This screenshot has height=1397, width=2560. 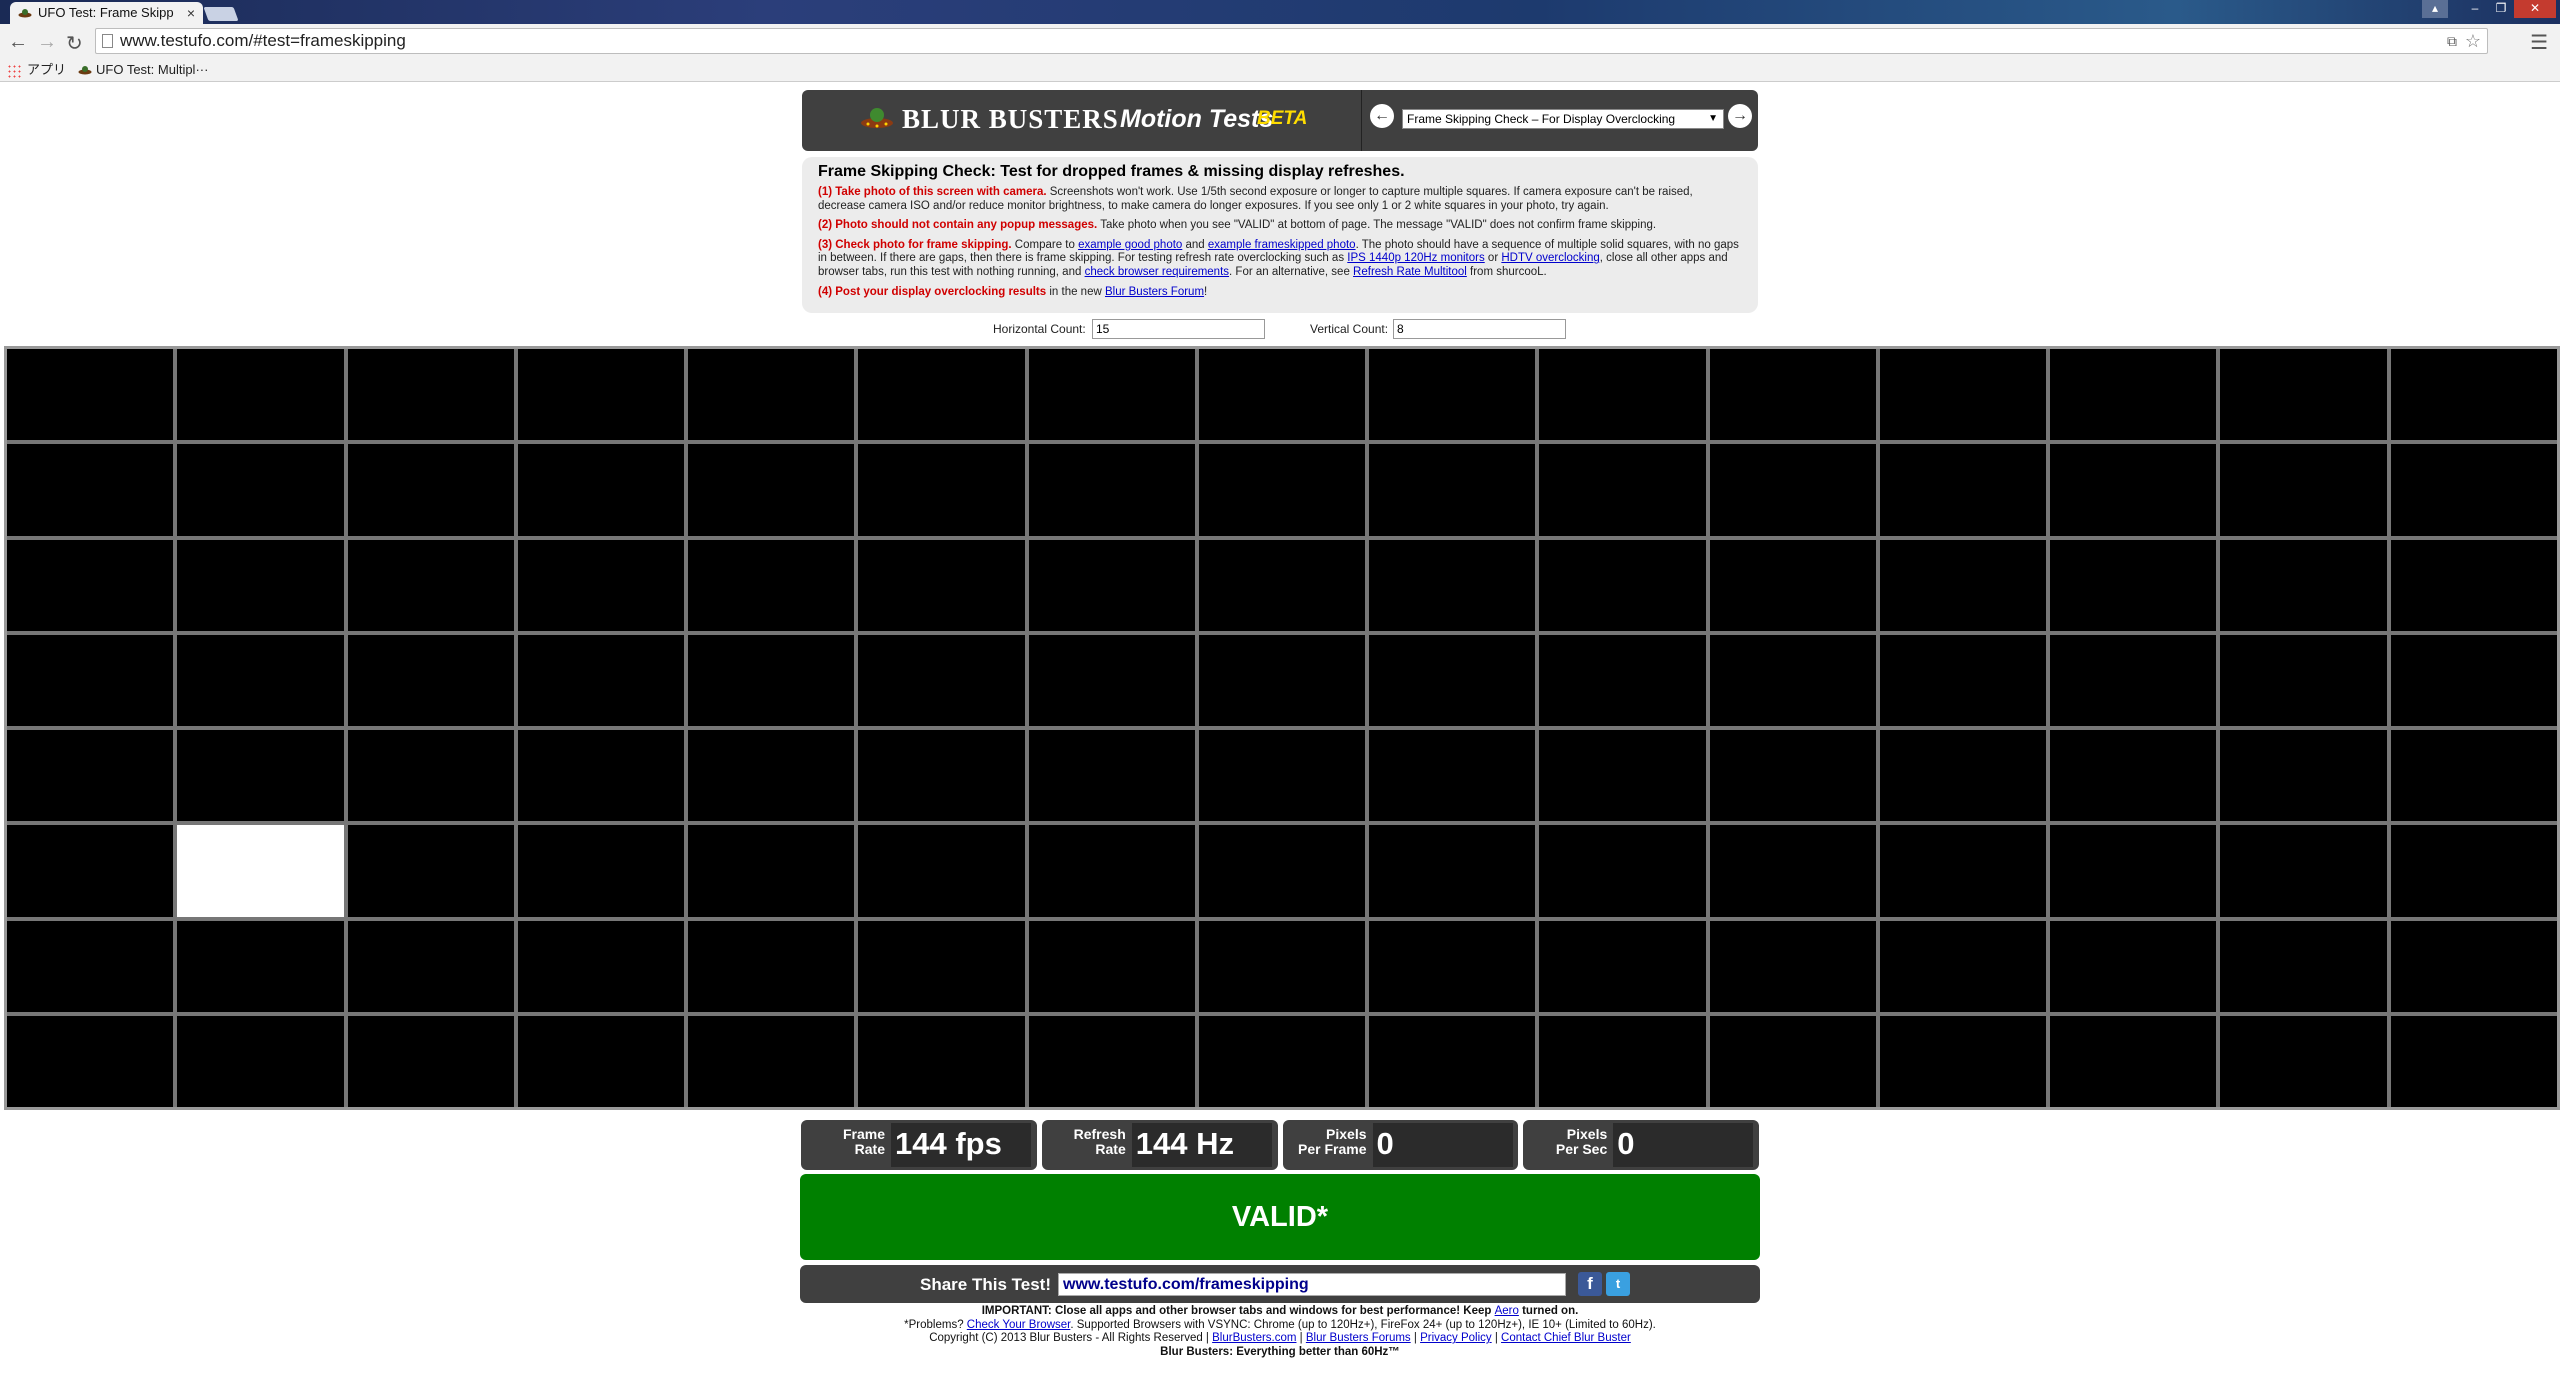 I want to click on frame-rate-value: 144 fps, so click(x=961, y=1145).